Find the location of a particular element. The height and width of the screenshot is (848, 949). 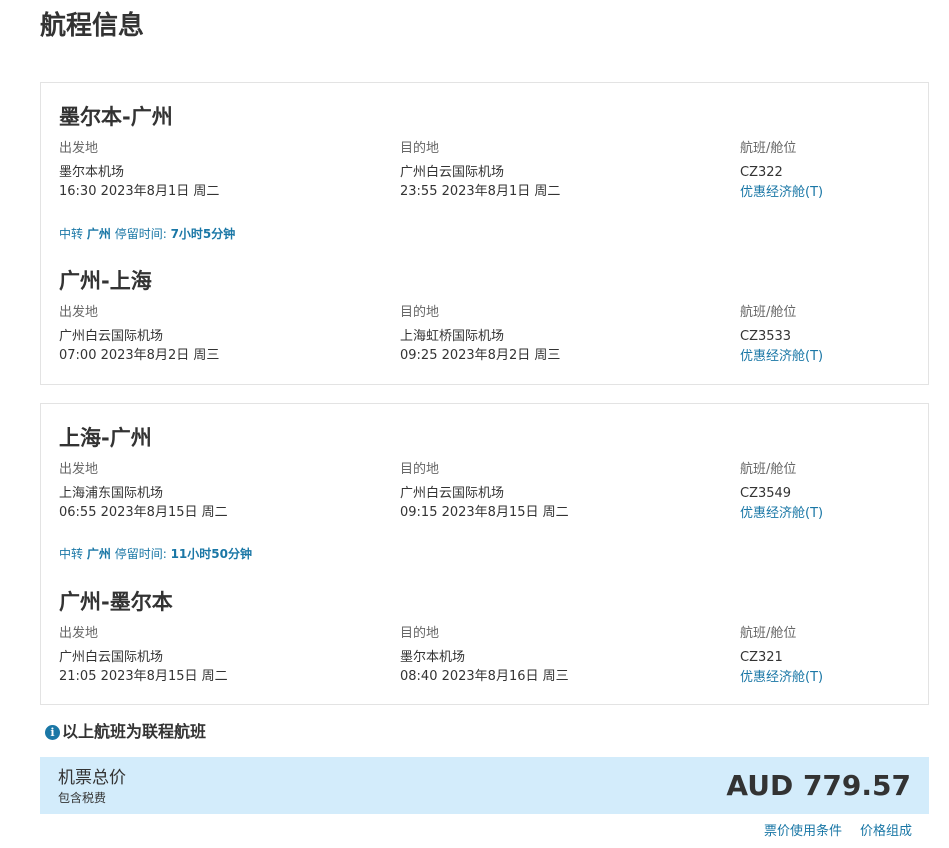

transfer-info: 中转 广州 停留时间: 11小时50分钟 is located at coordinates (155, 554).